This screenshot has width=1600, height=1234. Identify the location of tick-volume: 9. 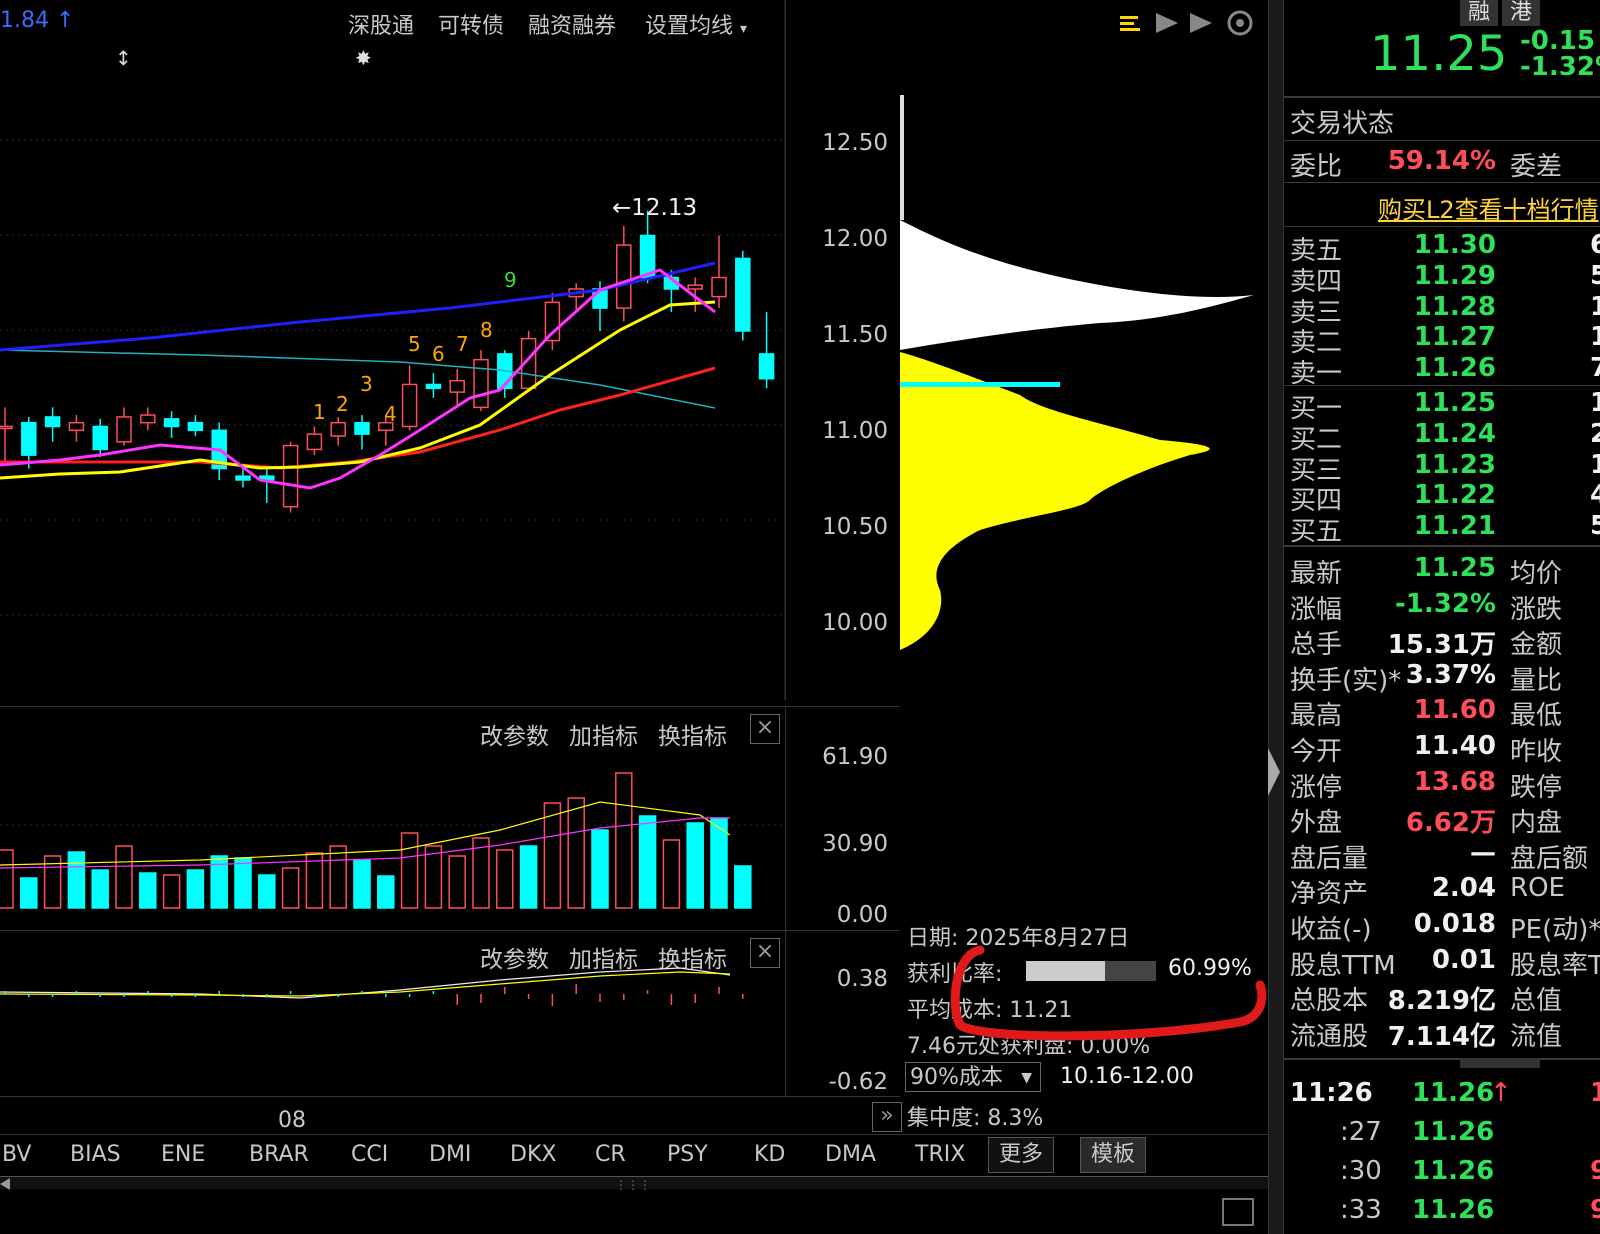
(1595, 1210).